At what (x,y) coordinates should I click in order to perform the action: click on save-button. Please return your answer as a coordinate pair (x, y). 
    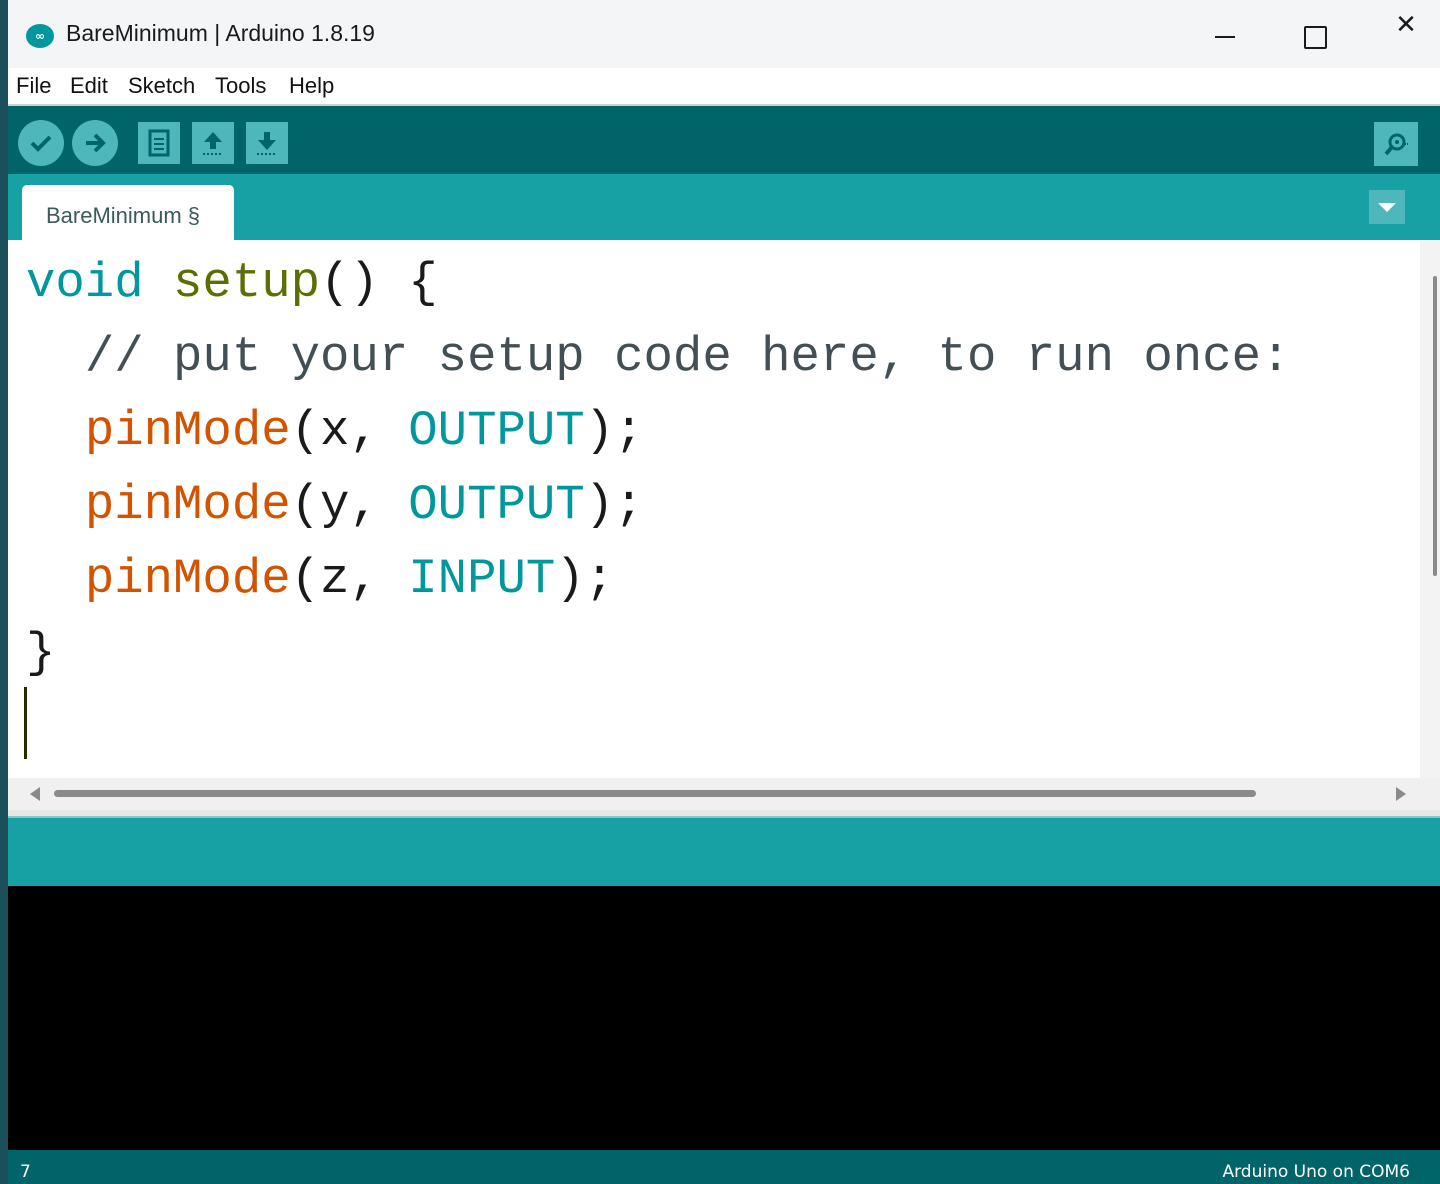
    Looking at the image, I should click on (267, 143).